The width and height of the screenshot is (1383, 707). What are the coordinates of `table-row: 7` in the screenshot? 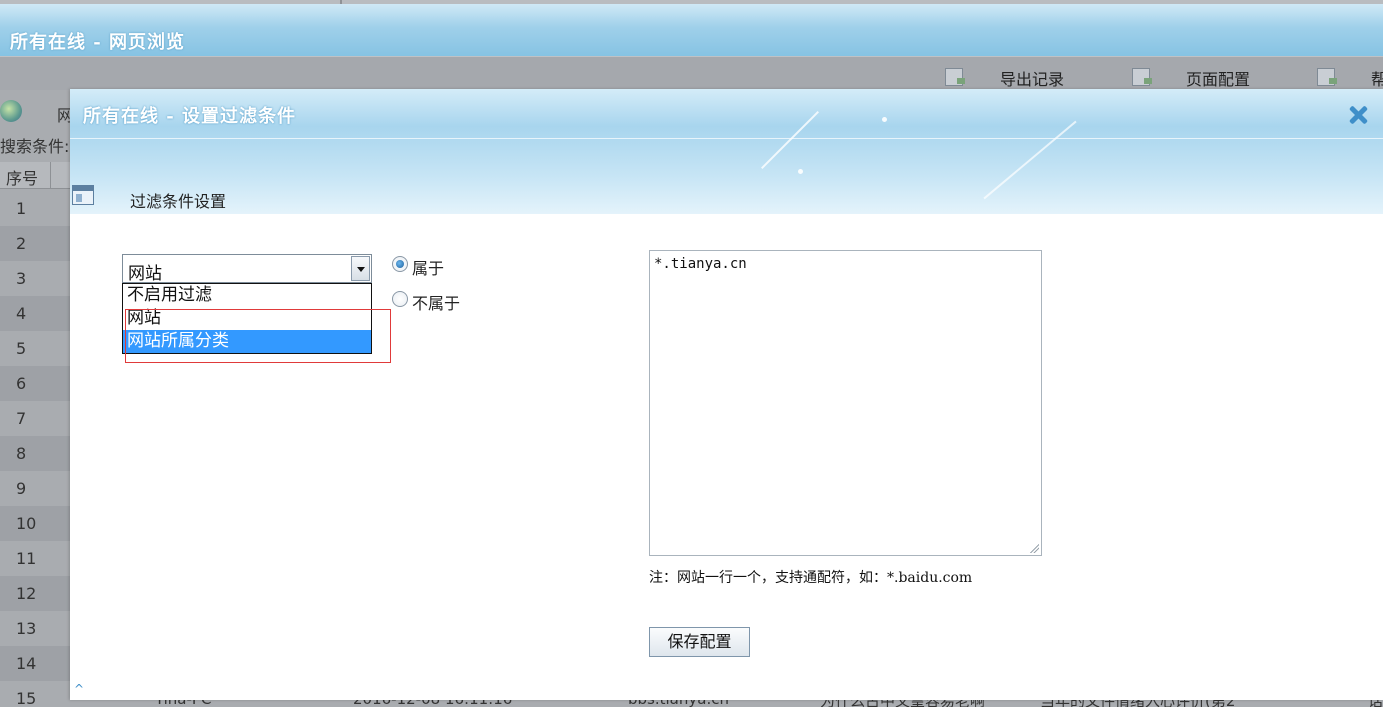 It's located at (35, 418).